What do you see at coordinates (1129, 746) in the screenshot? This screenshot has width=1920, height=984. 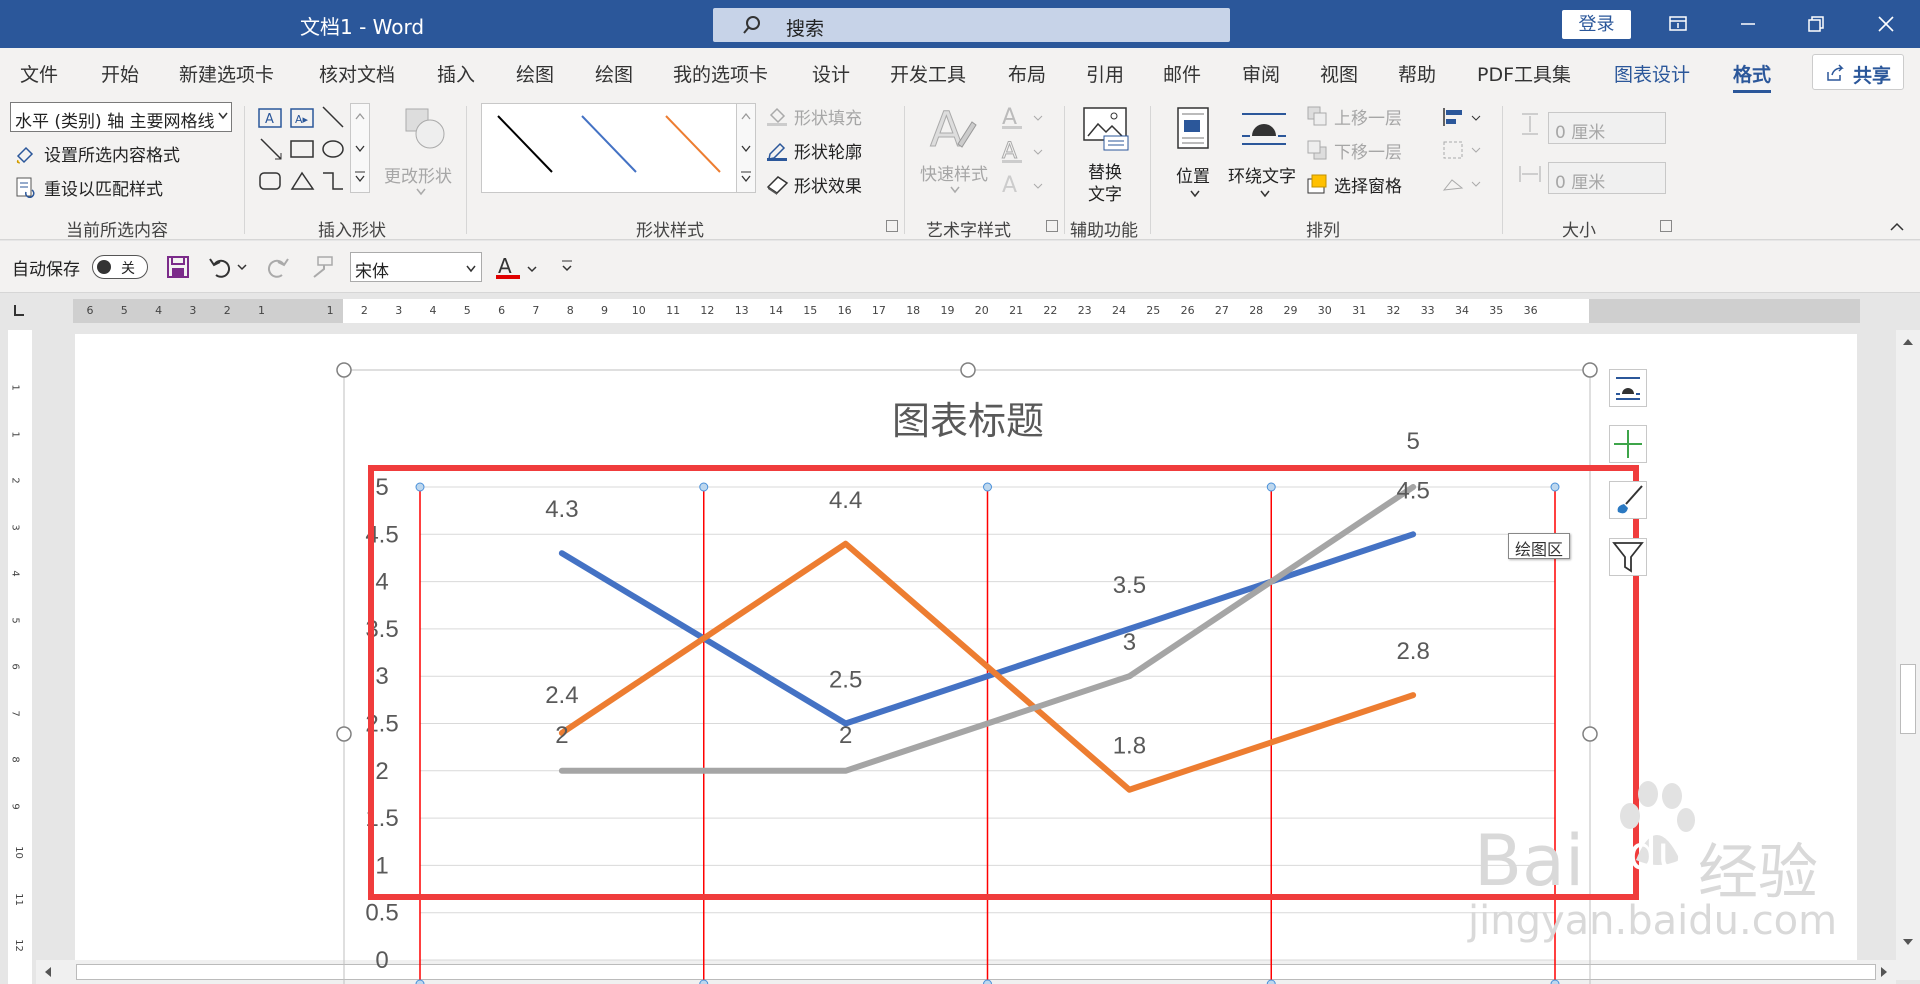 I see `data-label: 1.8` at bounding box center [1129, 746].